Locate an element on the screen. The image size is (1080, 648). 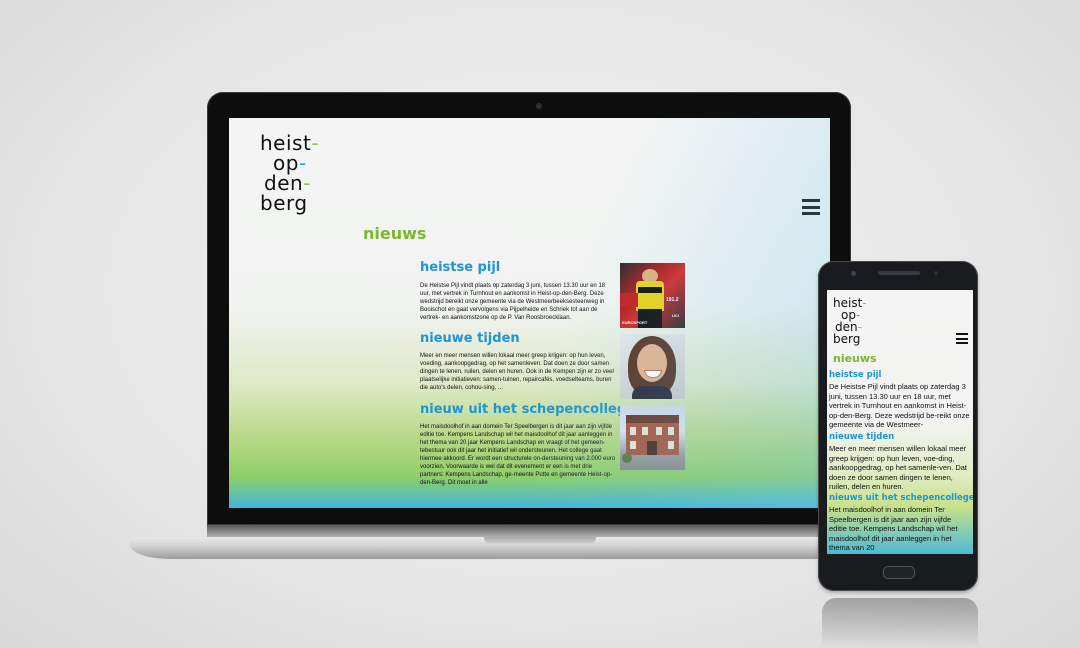
phone-speaker is located at coordinates (899, 273).